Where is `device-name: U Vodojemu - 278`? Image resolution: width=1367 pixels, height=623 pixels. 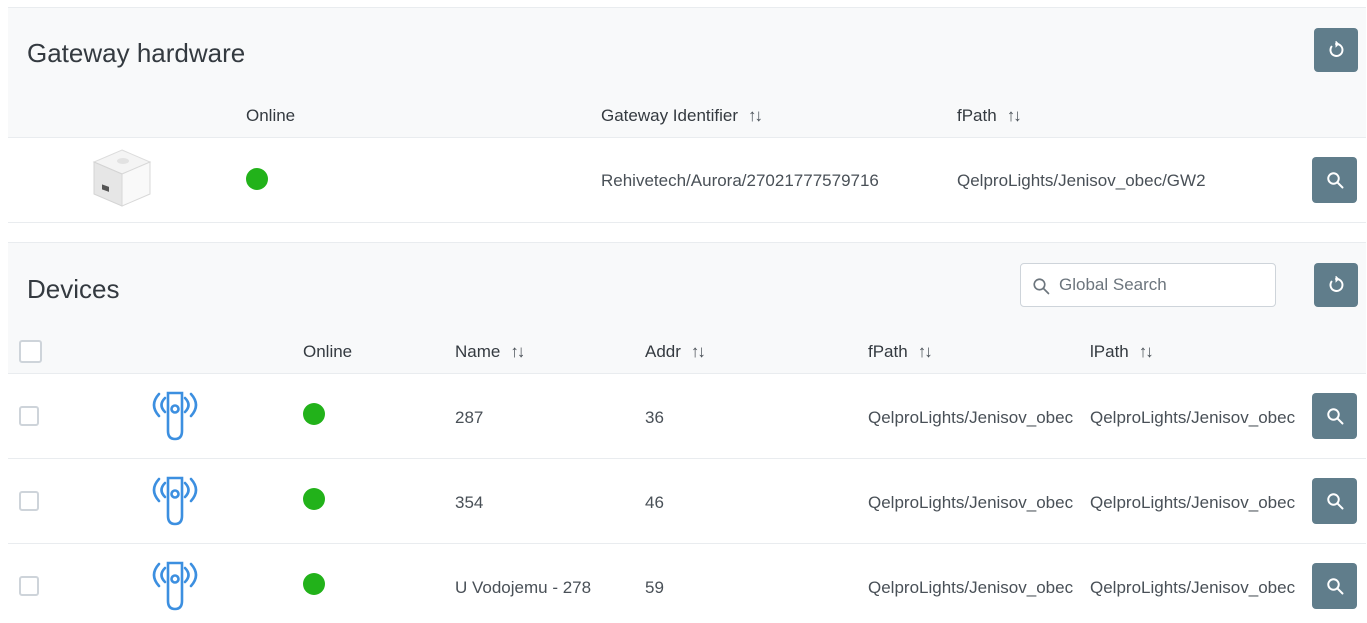
device-name: U Vodojemu - 278 is located at coordinates (523, 587).